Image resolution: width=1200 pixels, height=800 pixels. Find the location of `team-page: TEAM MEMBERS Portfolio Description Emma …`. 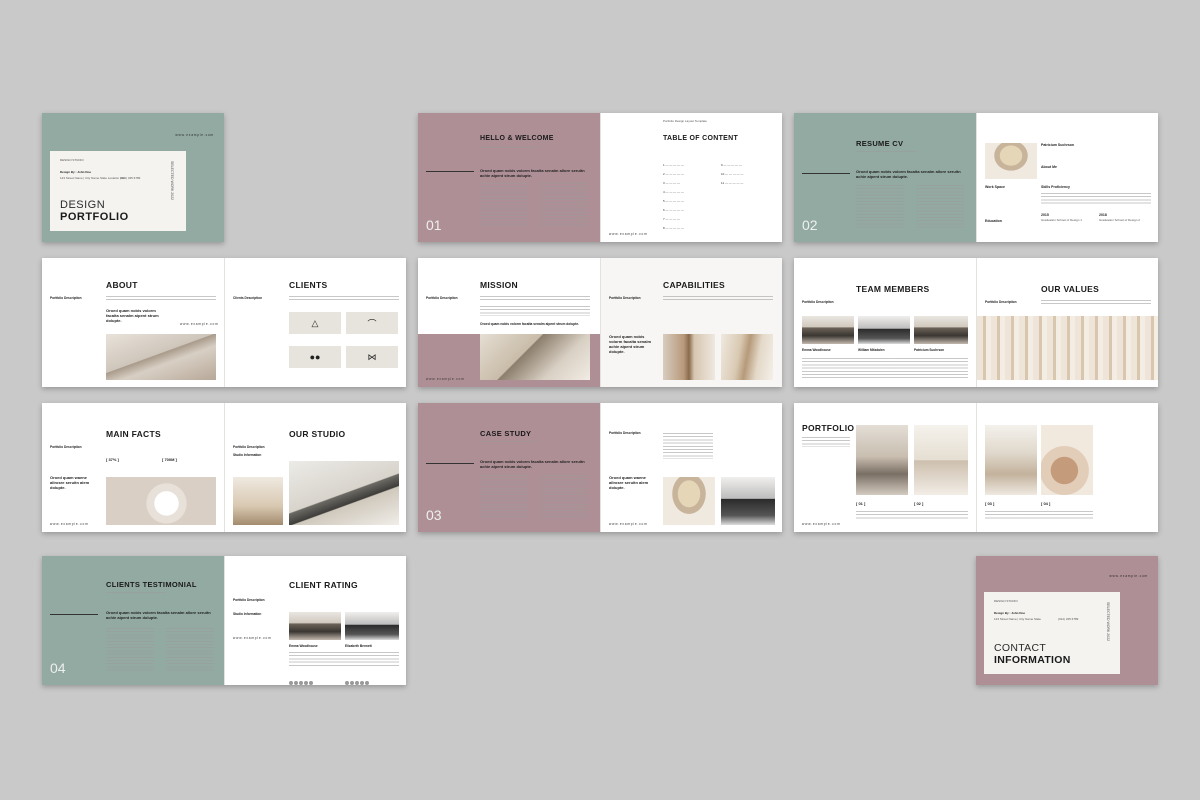

team-page: TEAM MEMBERS Portfolio Description Emma … is located at coordinates (885, 322).